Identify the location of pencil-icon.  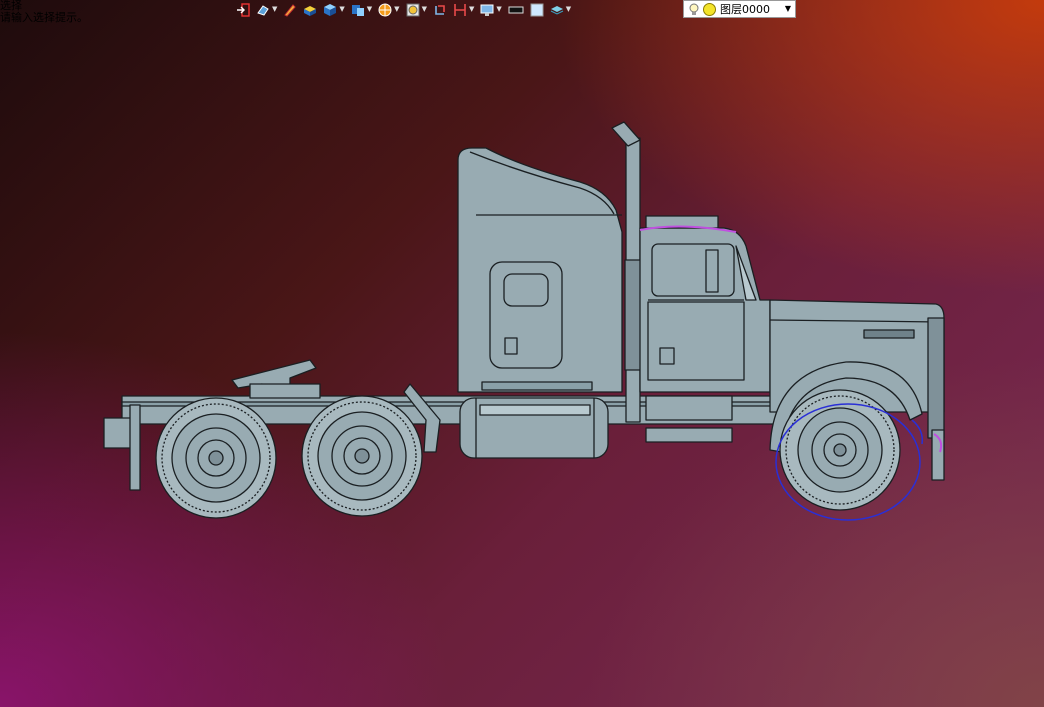
(290, 9).